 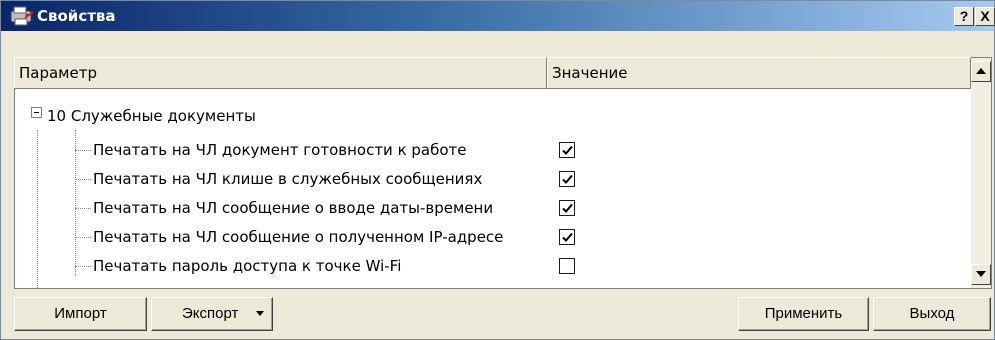 I want to click on scroll-down-button, so click(x=981, y=274).